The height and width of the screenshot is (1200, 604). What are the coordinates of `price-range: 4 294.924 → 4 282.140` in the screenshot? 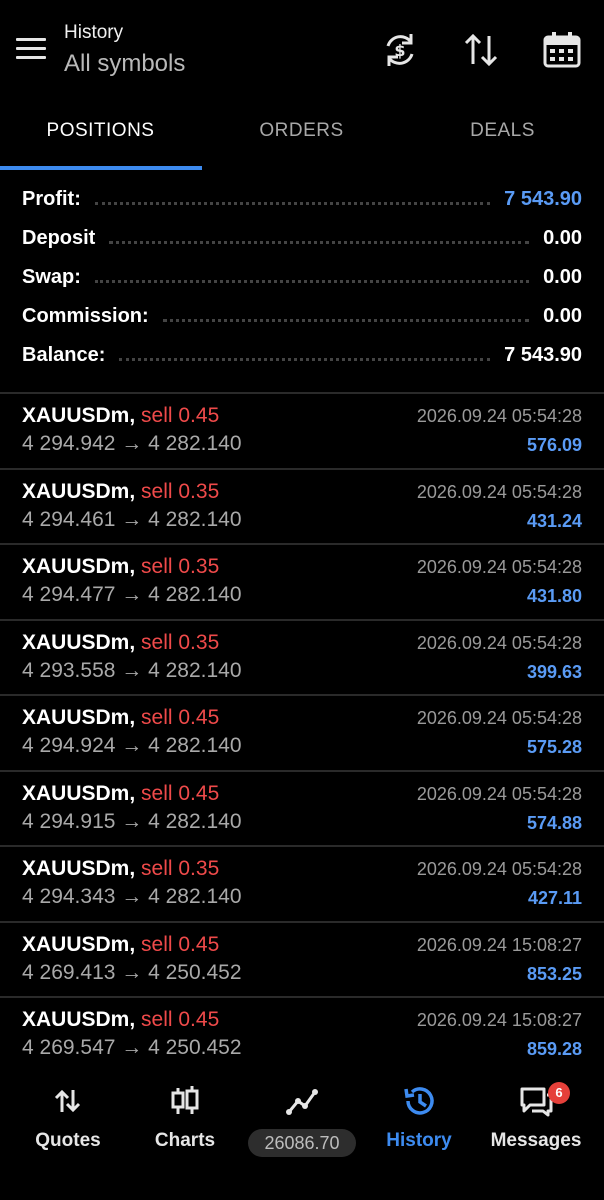 It's located at (132, 745).